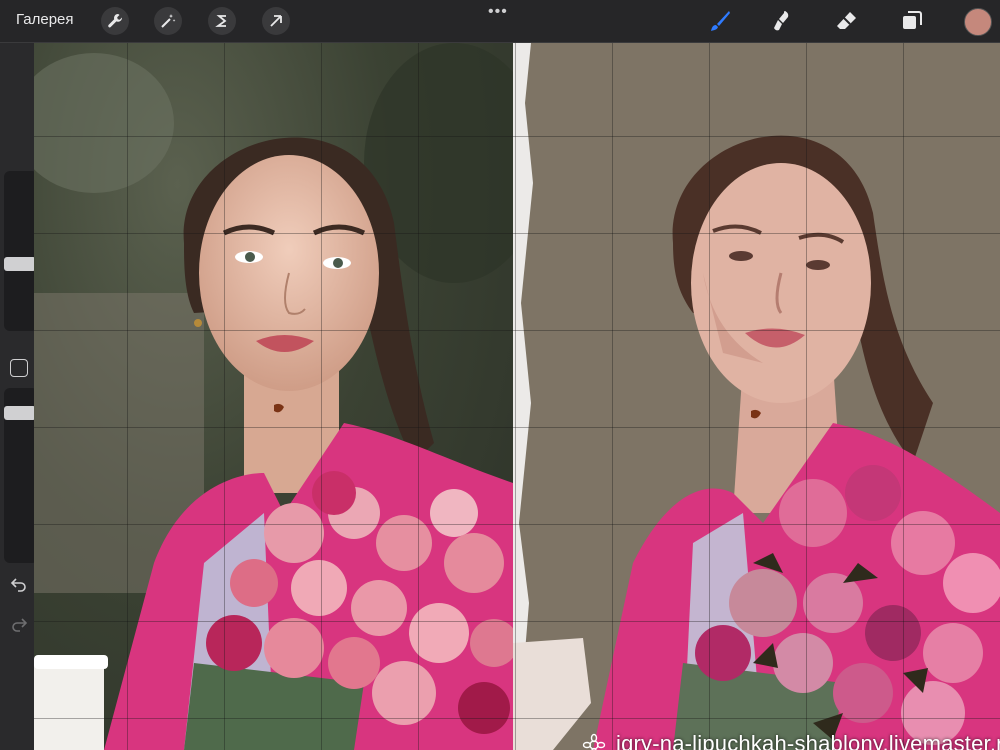 The image size is (1000, 750). I want to click on gallery-button: Галерея, so click(45, 19).